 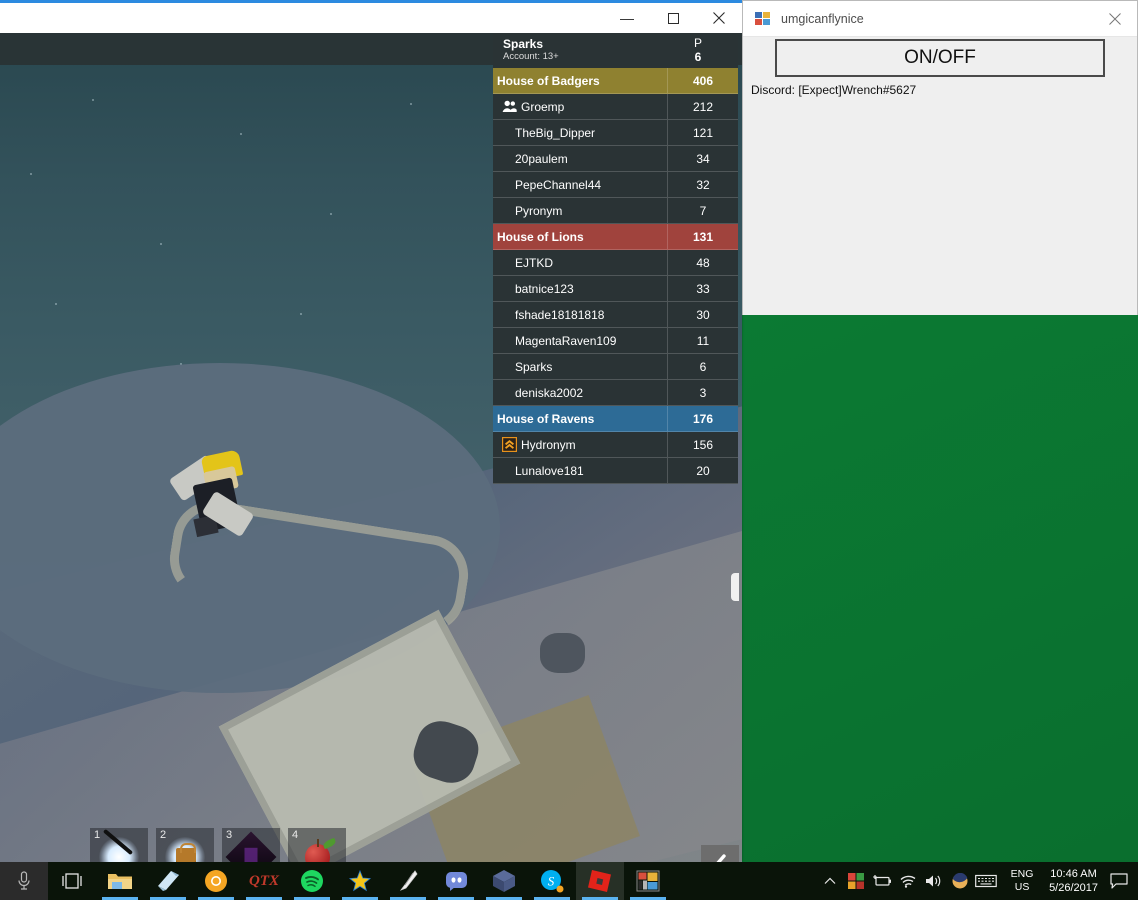 I want to click on team-name: House of Lions, so click(x=580, y=237).